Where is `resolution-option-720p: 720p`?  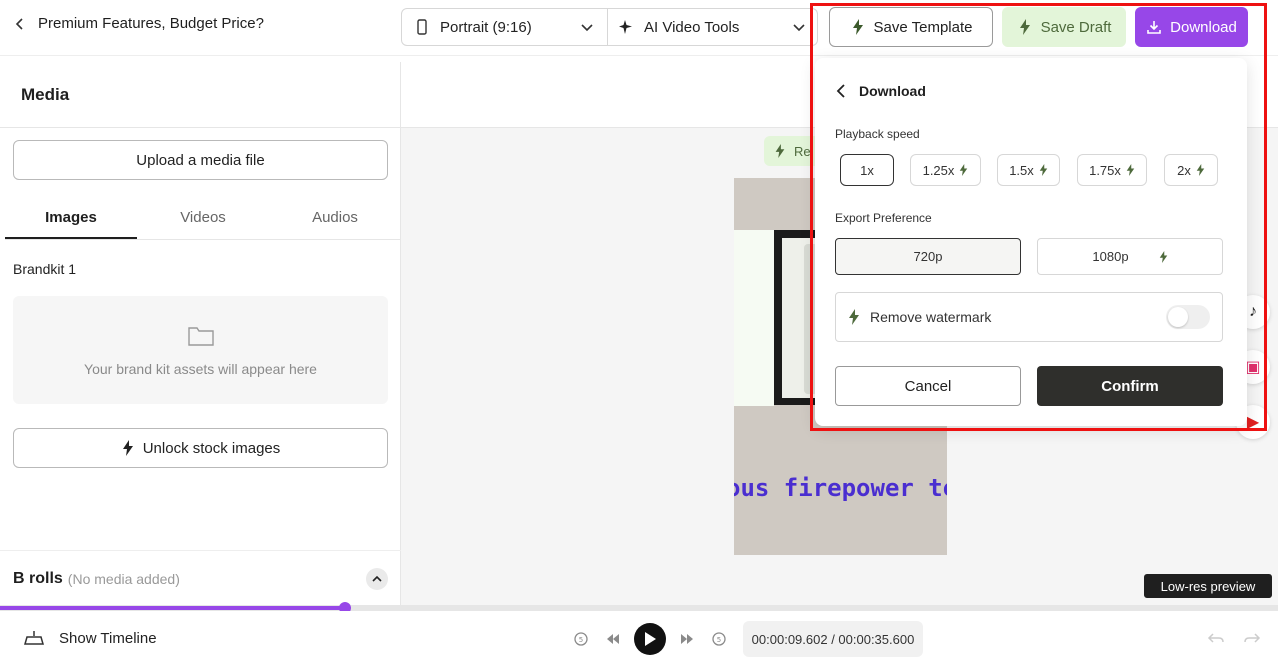 resolution-option-720p: 720p is located at coordinates (928, 256).